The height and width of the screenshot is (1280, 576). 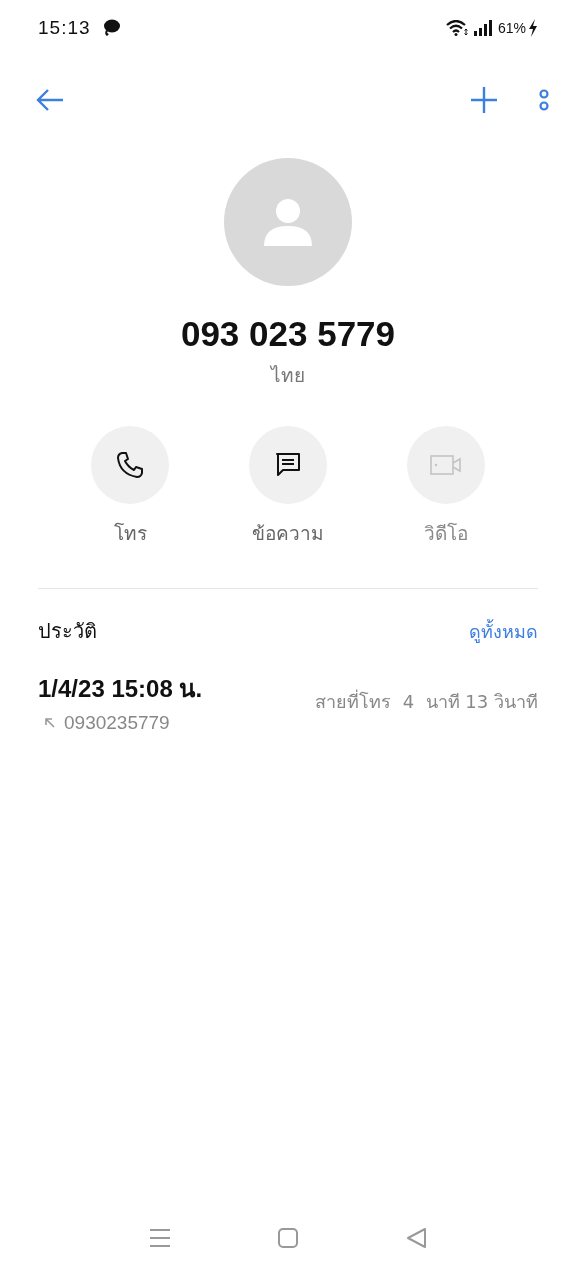 What do you see at coordinates (117, 723) in the screenshot?
I see `call-number: 0930235779` at bounding box center [117, 723].